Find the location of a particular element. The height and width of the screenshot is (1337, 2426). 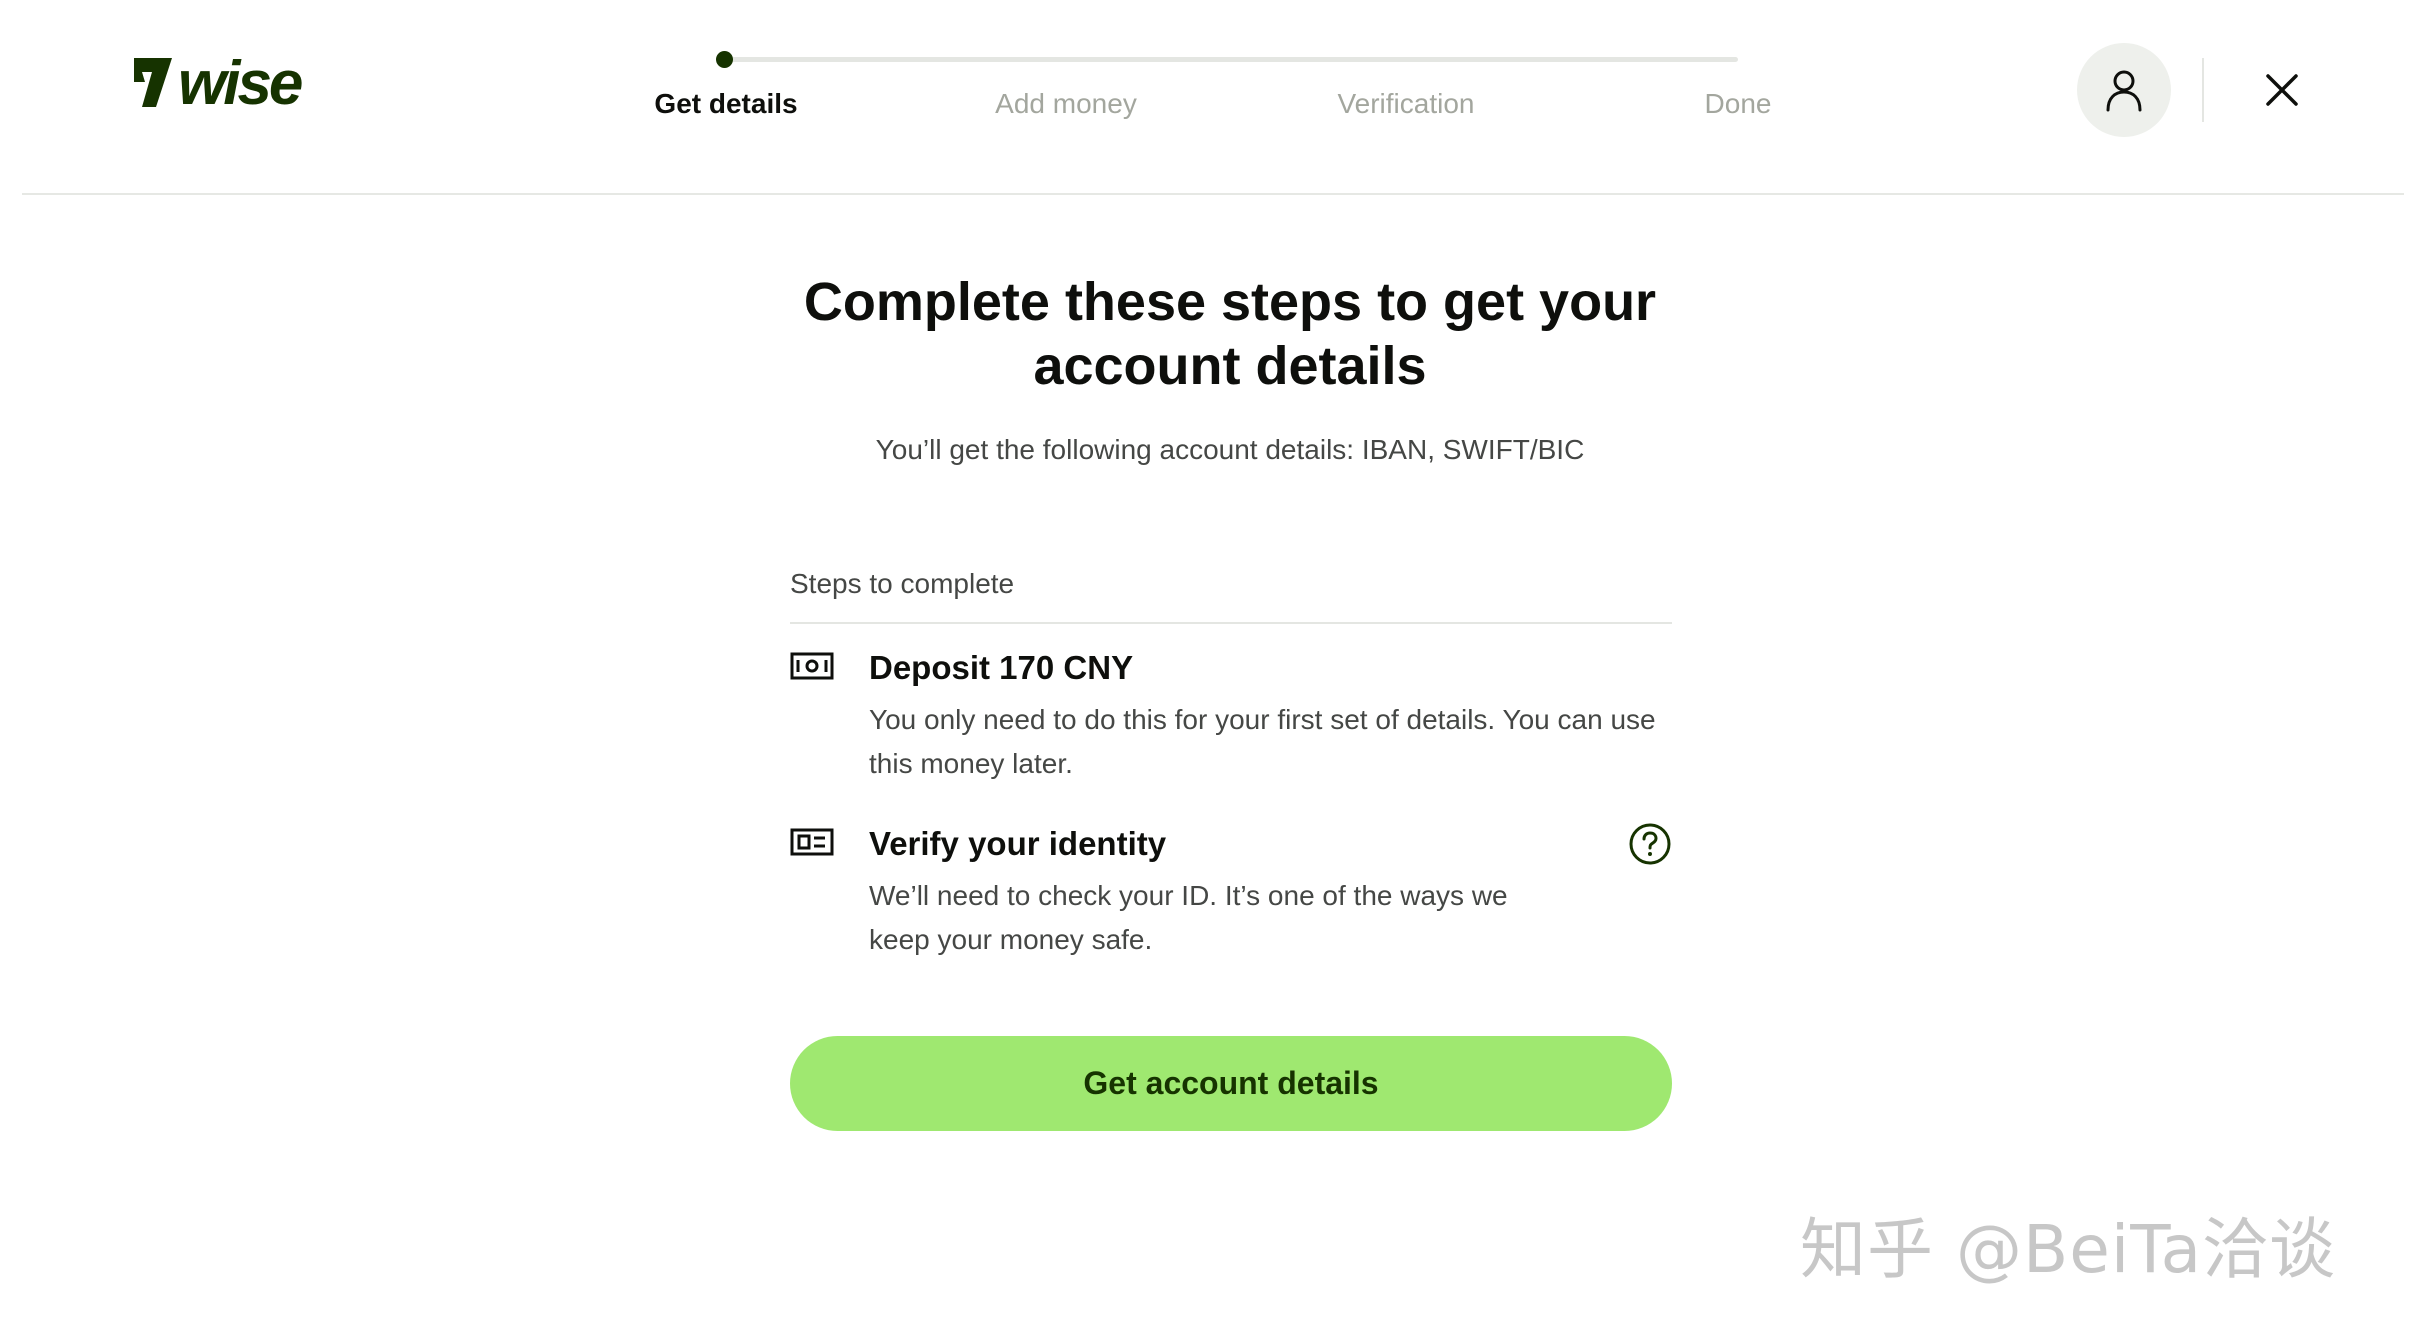

step-done: Done is located at coordinates (1738, 103).